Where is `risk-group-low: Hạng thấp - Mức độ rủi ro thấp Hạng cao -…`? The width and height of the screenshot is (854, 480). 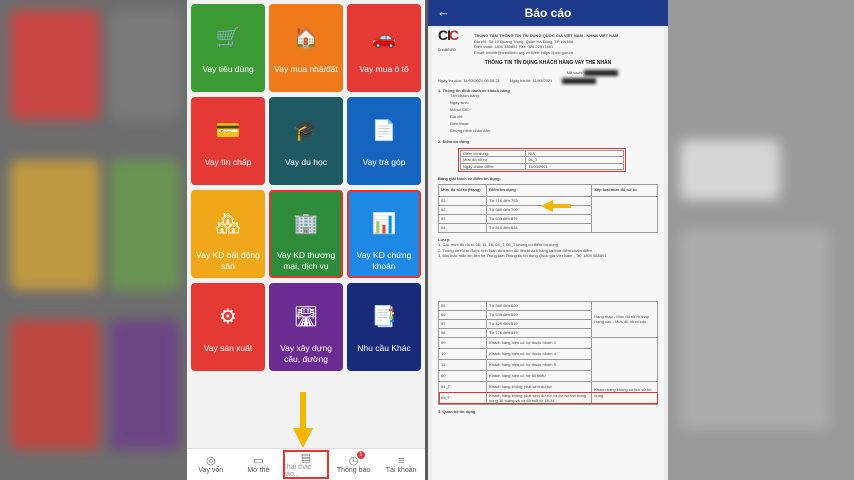
risk-group-low: Hạng thấp - Mức độ rủi ro thấp Hạng cao -… is located at coordinates (624, 319).